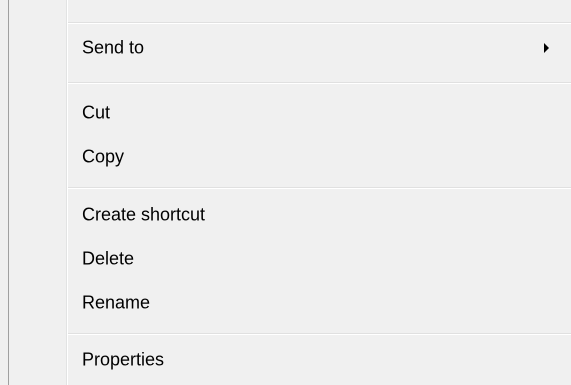 The image size is (571, 385). I want to click on menu-item-label: Rename, so click(116, 302).